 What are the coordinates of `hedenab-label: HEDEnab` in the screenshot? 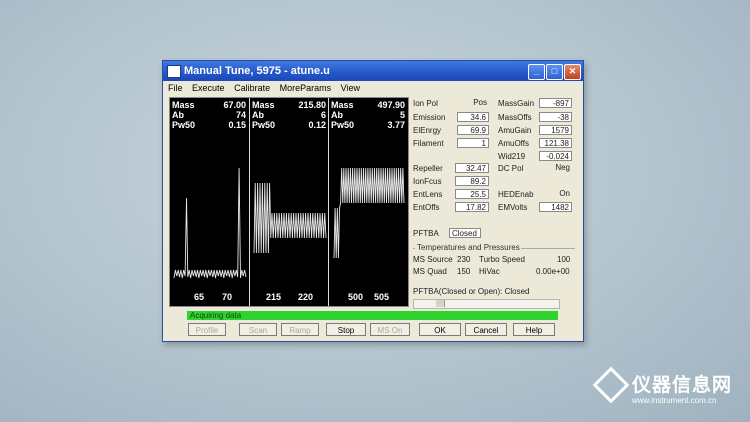 It's located at (516, 194).